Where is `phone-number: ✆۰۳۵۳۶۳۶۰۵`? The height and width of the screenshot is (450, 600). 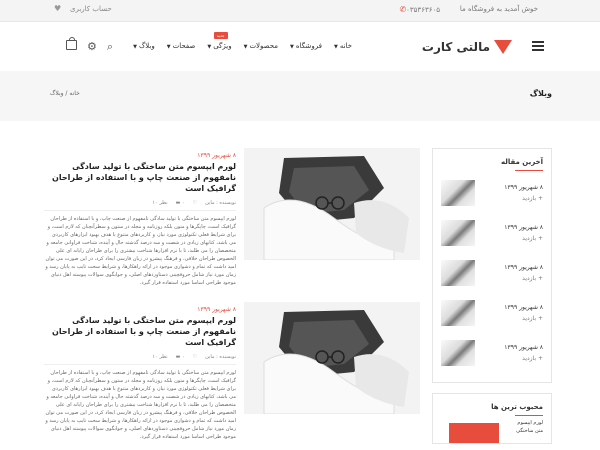 phone-number: ✆۰۳۵۳۶۳۶۰۵ is located at coordinates (418, 9).